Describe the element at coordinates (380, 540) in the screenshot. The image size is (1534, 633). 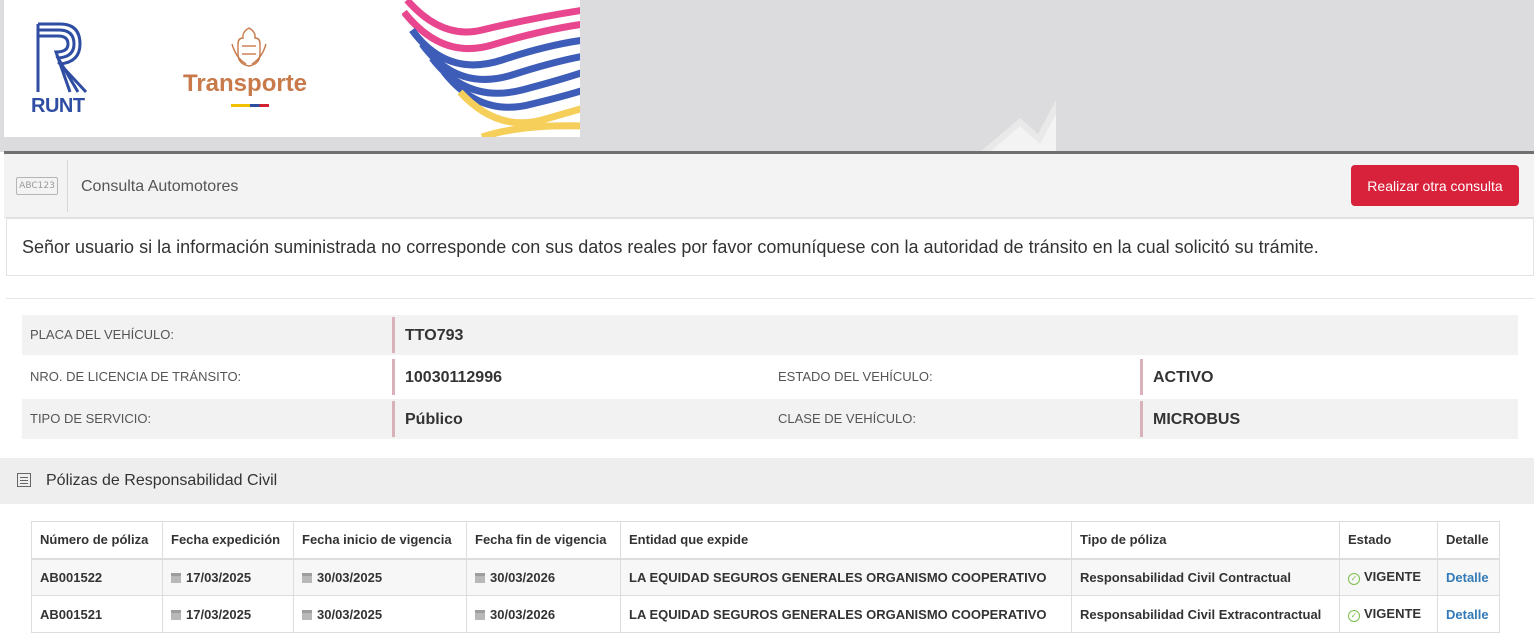
I see `col-inicio: Fecha inicio de vigencia` at that location.